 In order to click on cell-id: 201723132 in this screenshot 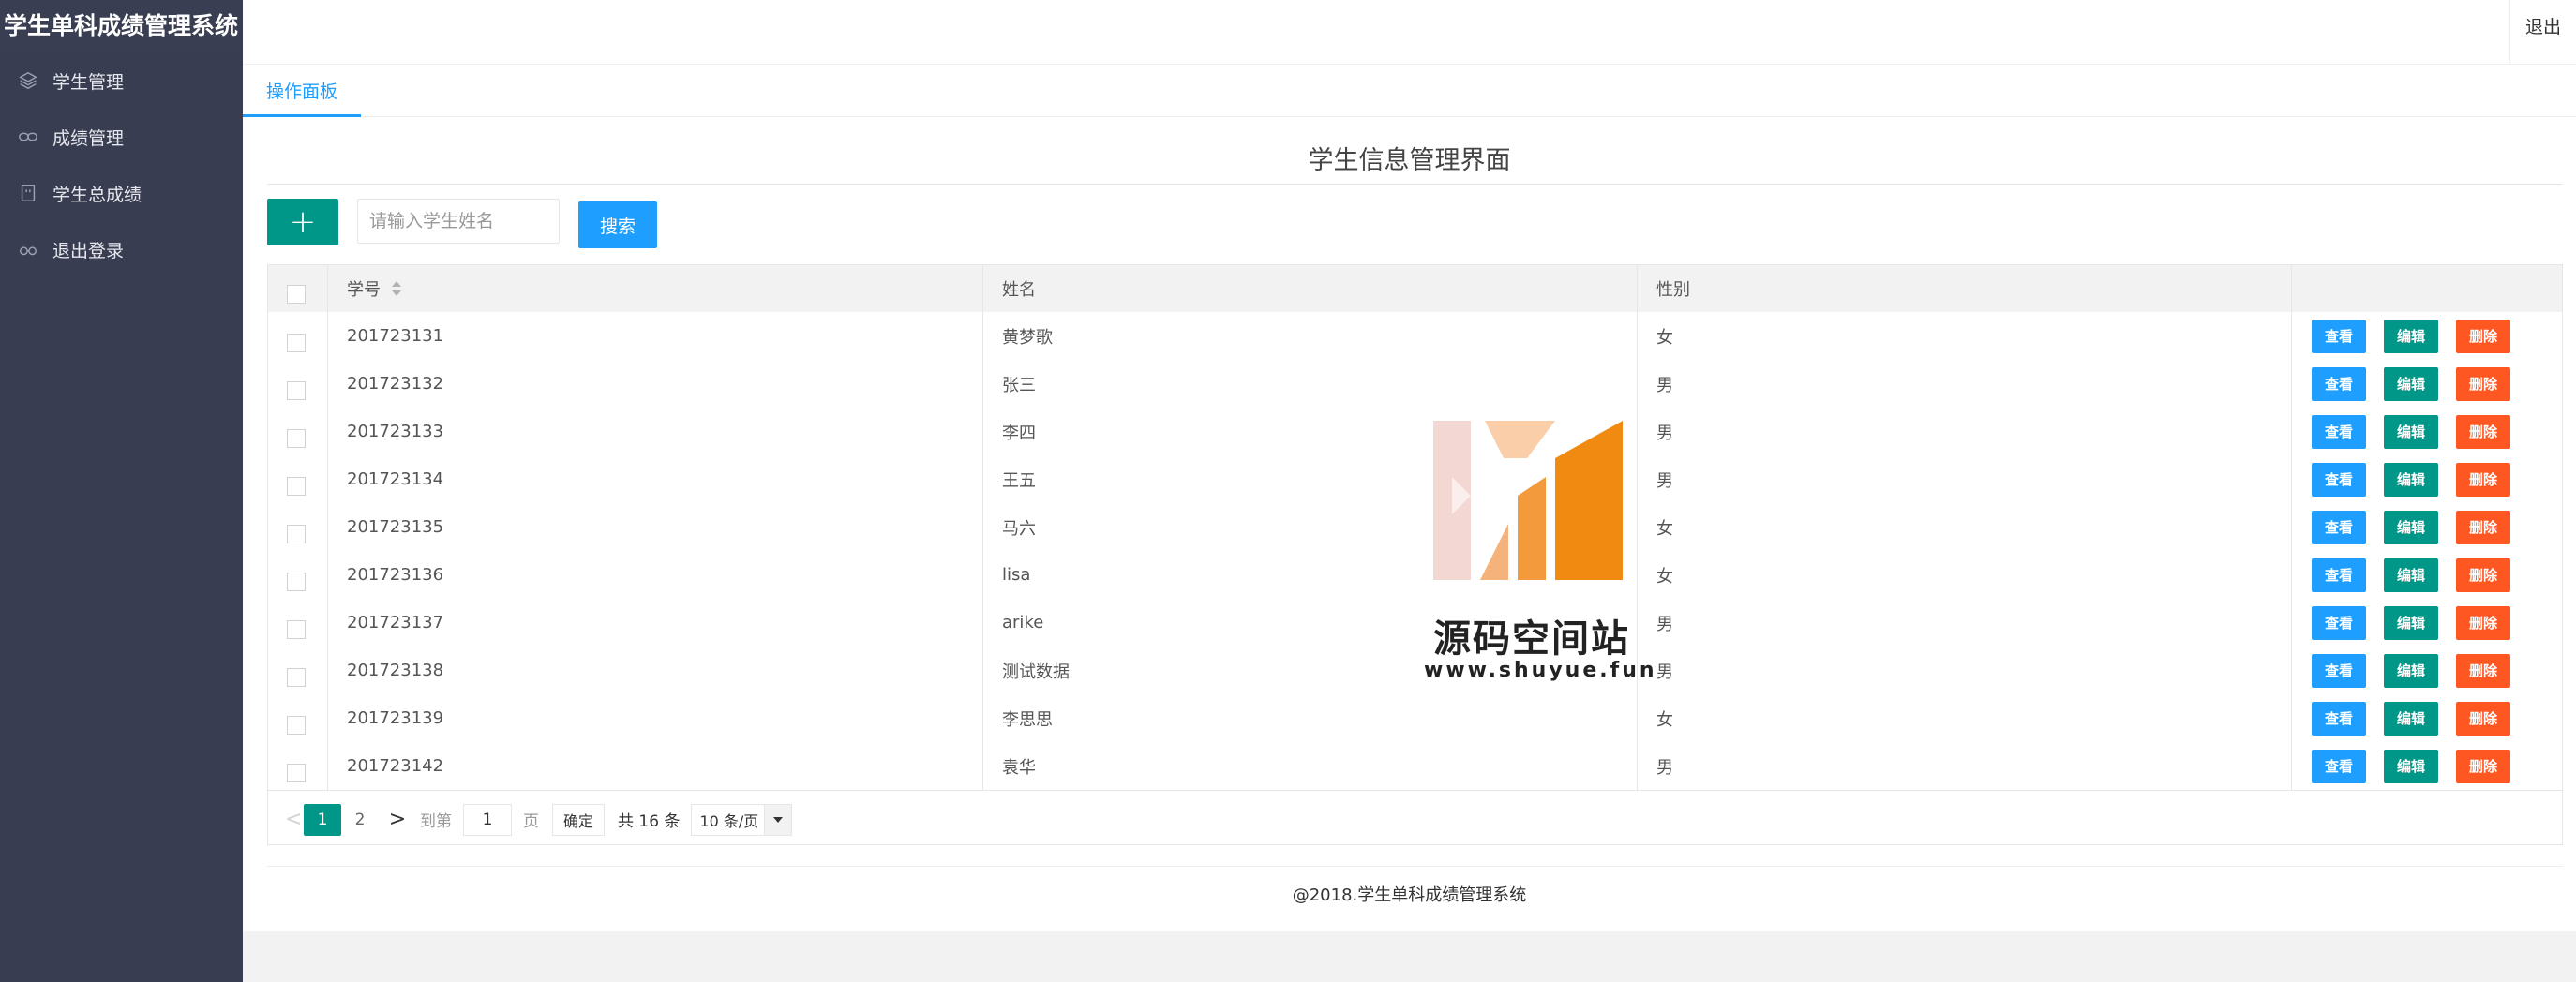, I will do `click(656, 384)`.